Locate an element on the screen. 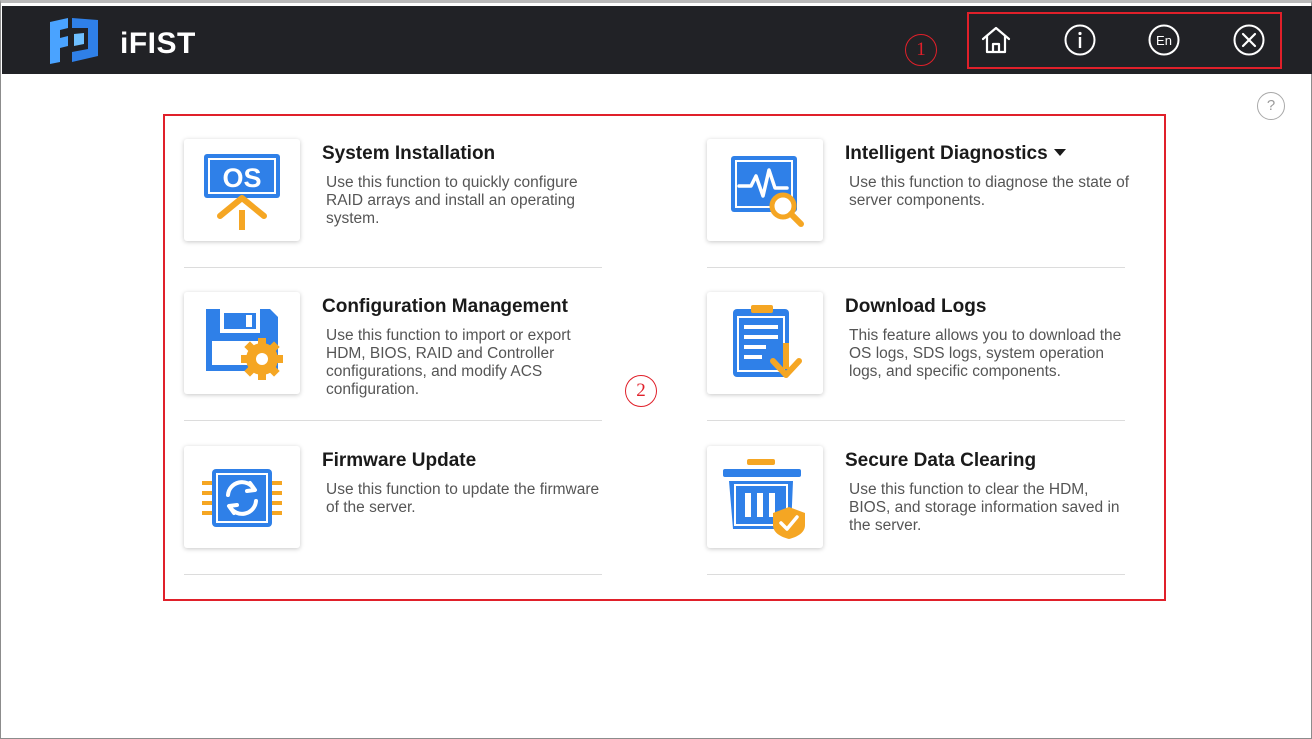 The image size is (1312, 739). card-title: Firmware Update is located at coordinates (399, 460).